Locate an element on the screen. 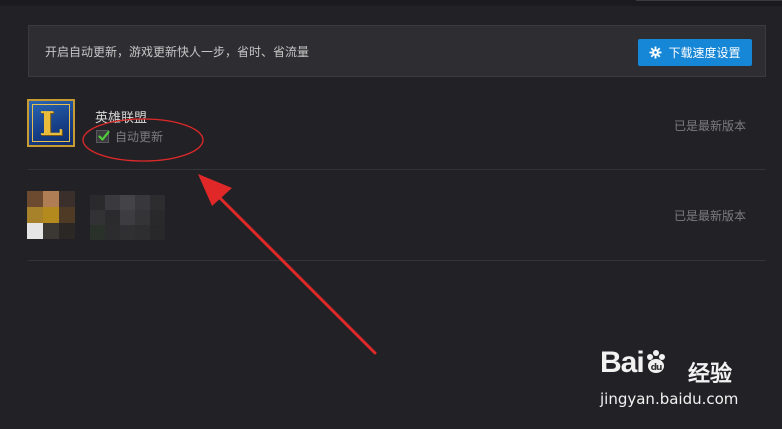 This screenshot has height=429, width=782. paw-icon: du is located at coordinates (655, 361).